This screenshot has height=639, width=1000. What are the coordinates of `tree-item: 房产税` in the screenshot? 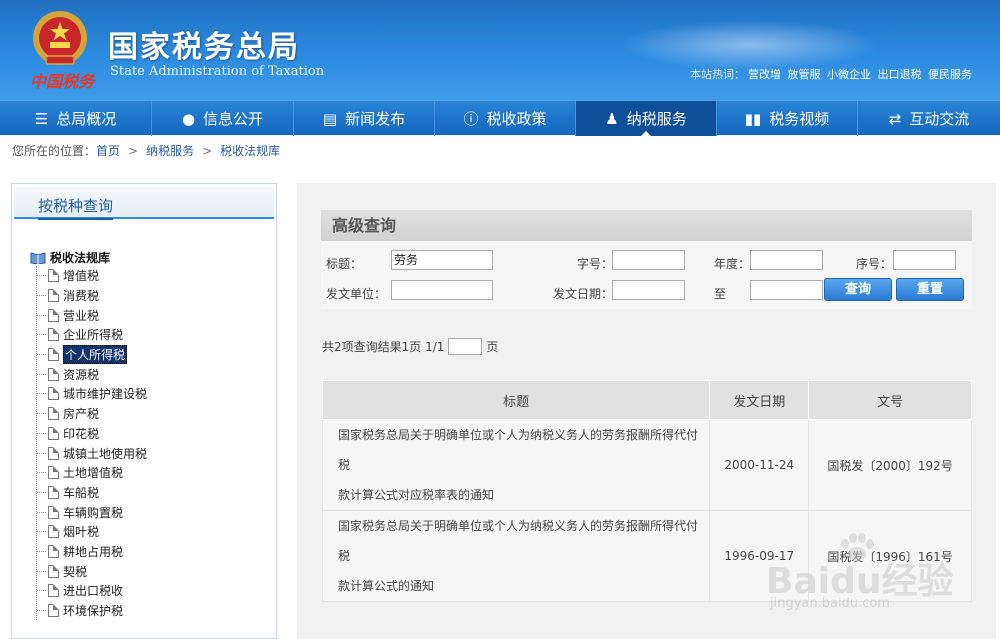 It's located at (92, 414).